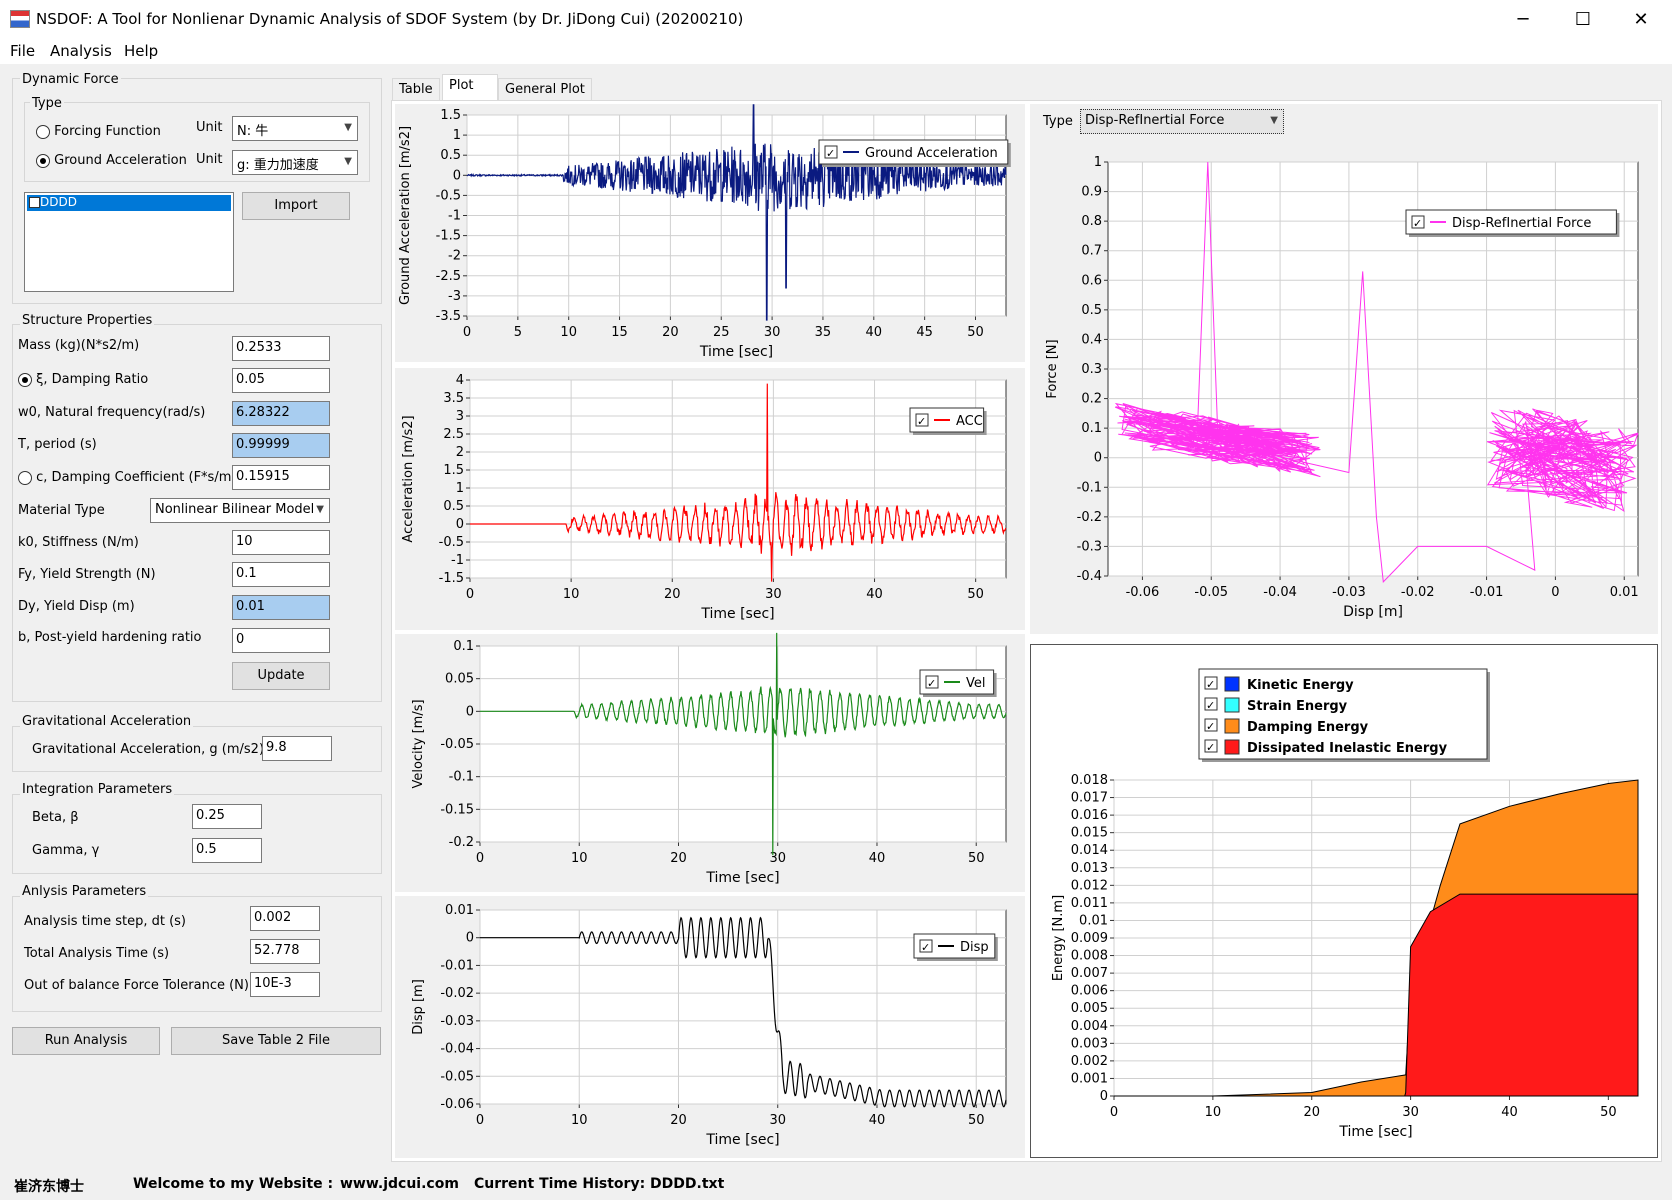 This screenshot has width=1672, height=1200. Describe the element at coordinates (460, 452) in the screenshot. I see `y-tick-label: 2` at that location.